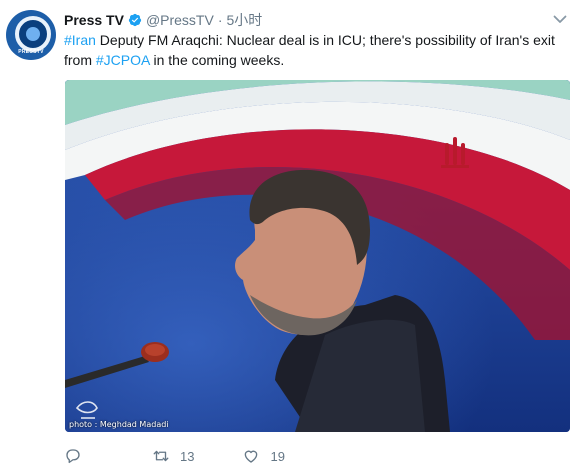 This screenshot has height=472, width=580. I want to click on chevron-down-icon, so click(560, 19).